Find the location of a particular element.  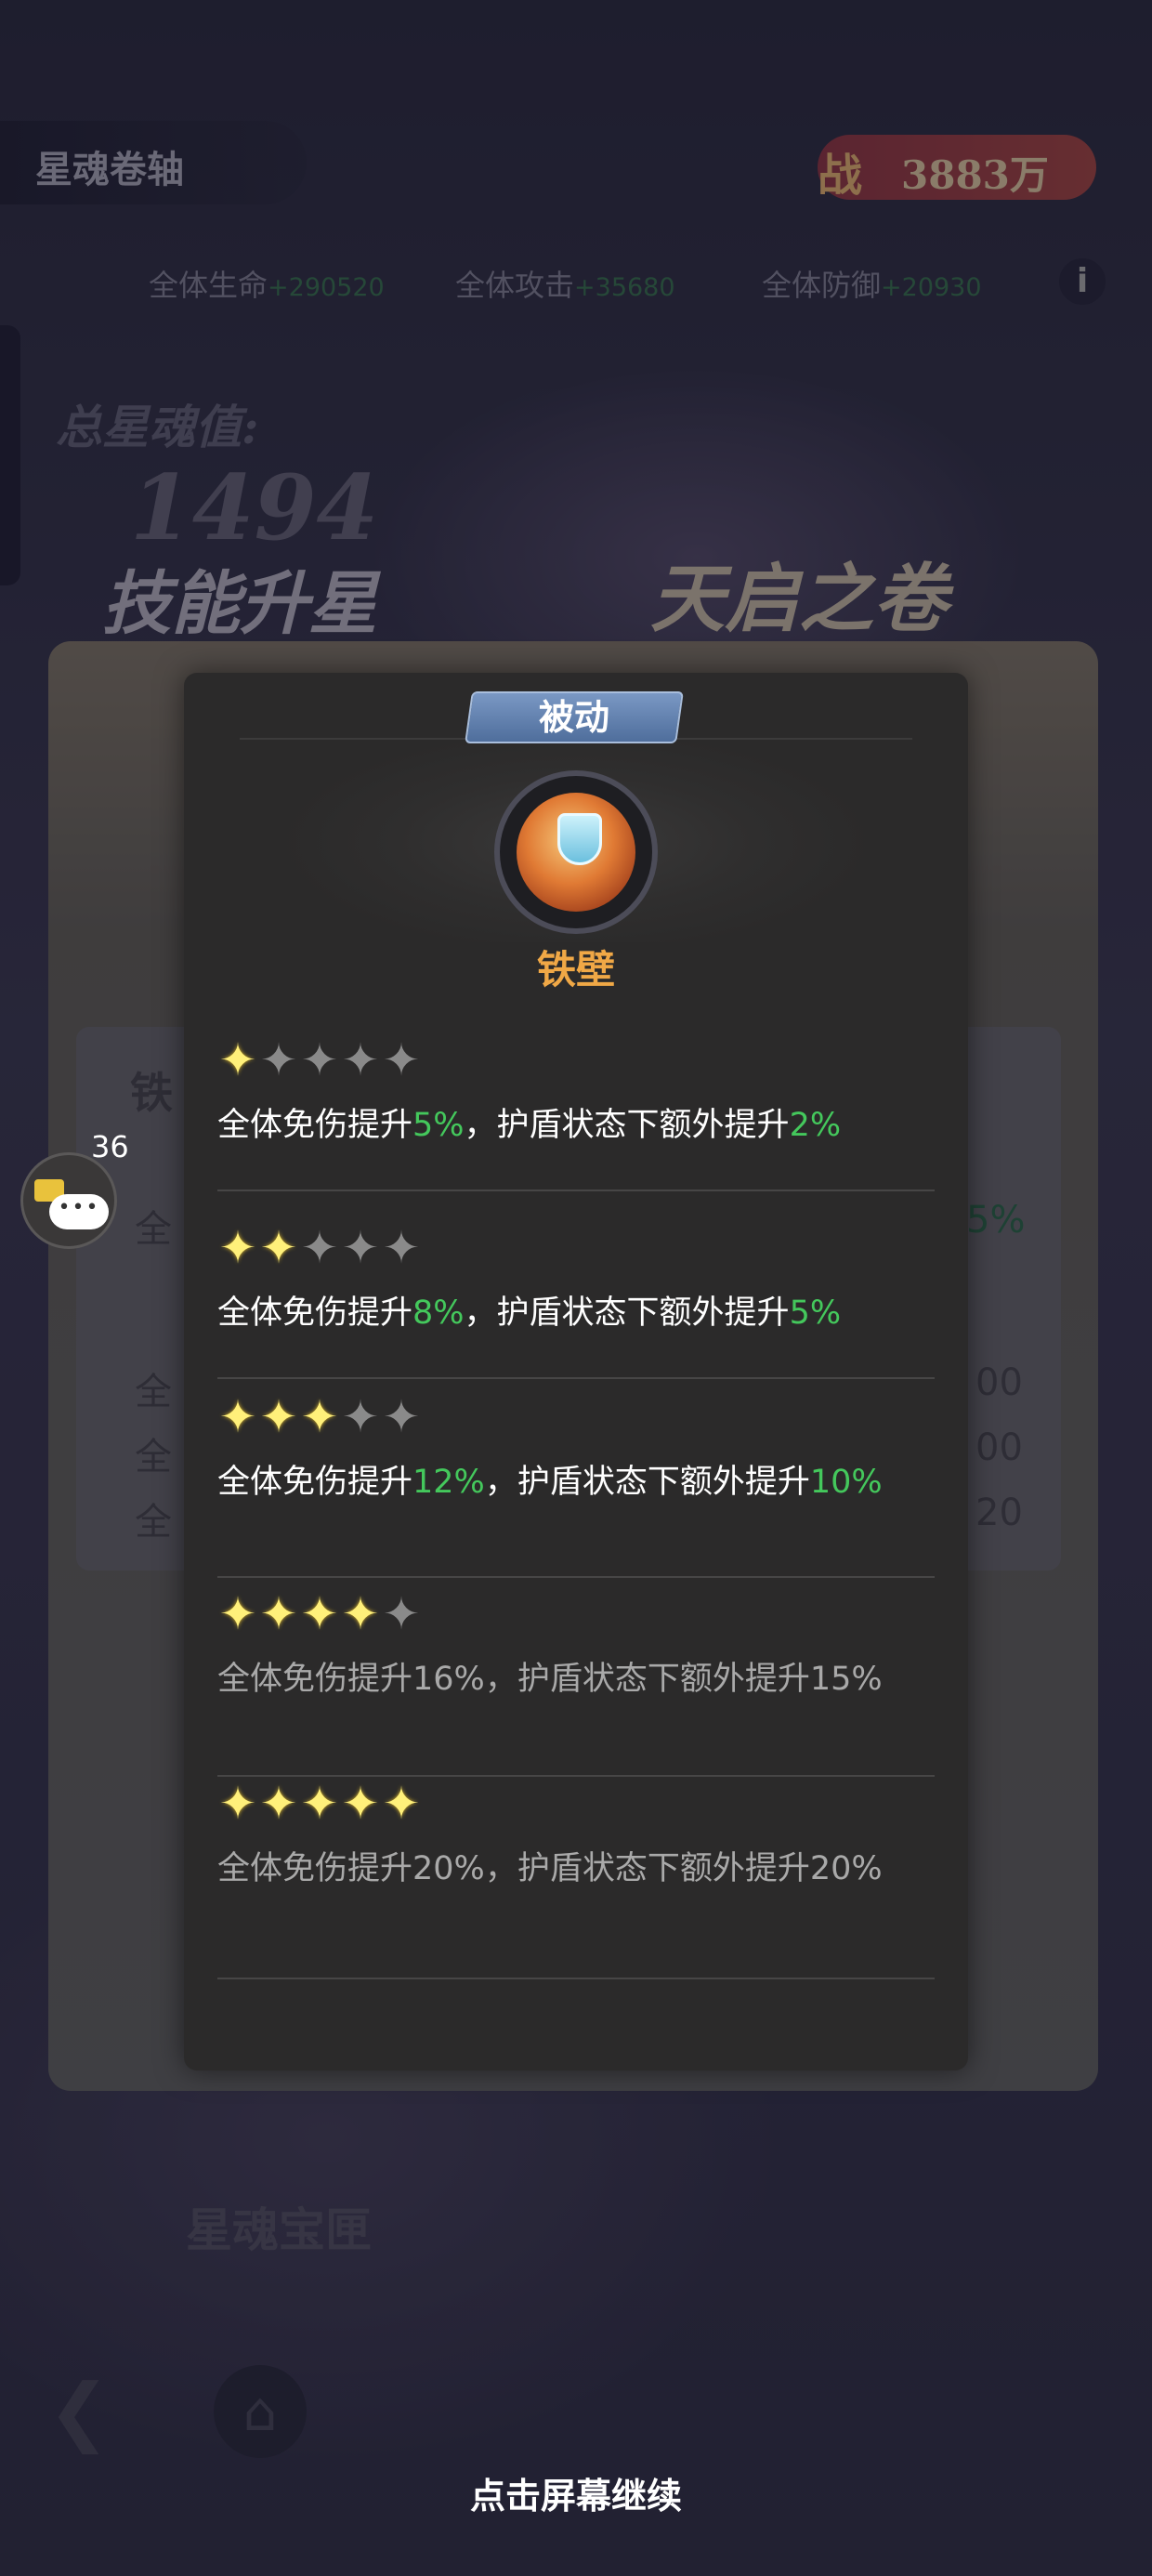

bonus-value: 8% is located at coordinates (438, 1313).